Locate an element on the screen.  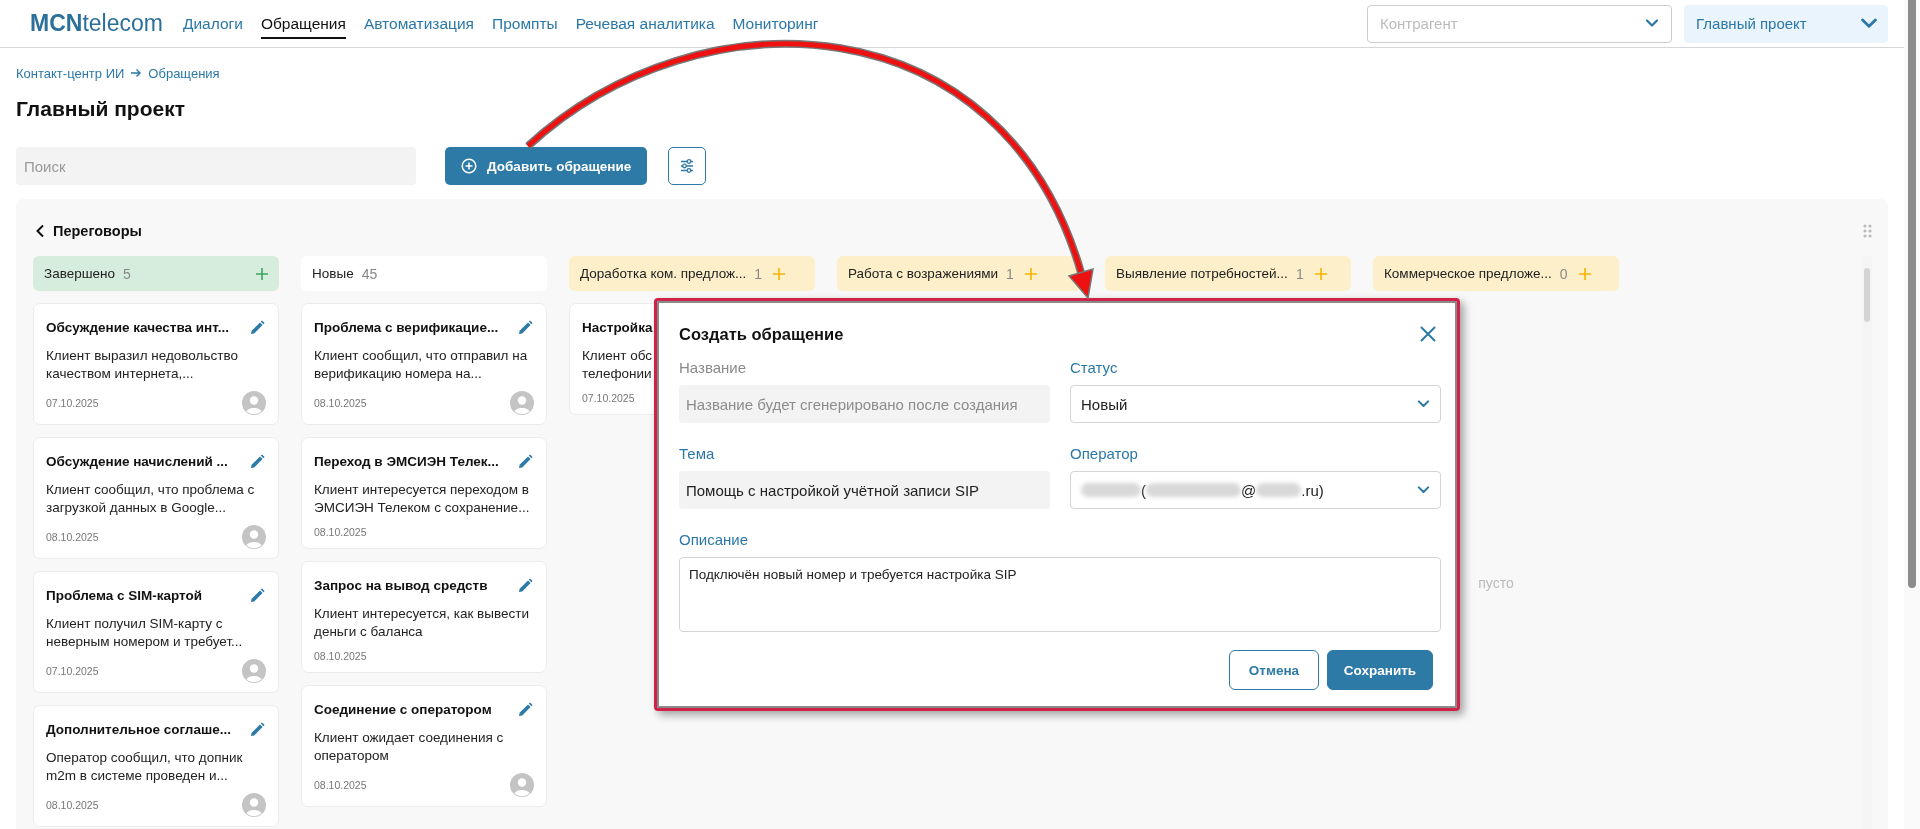
chevron-left-icon is located at coordinates (40, 231).